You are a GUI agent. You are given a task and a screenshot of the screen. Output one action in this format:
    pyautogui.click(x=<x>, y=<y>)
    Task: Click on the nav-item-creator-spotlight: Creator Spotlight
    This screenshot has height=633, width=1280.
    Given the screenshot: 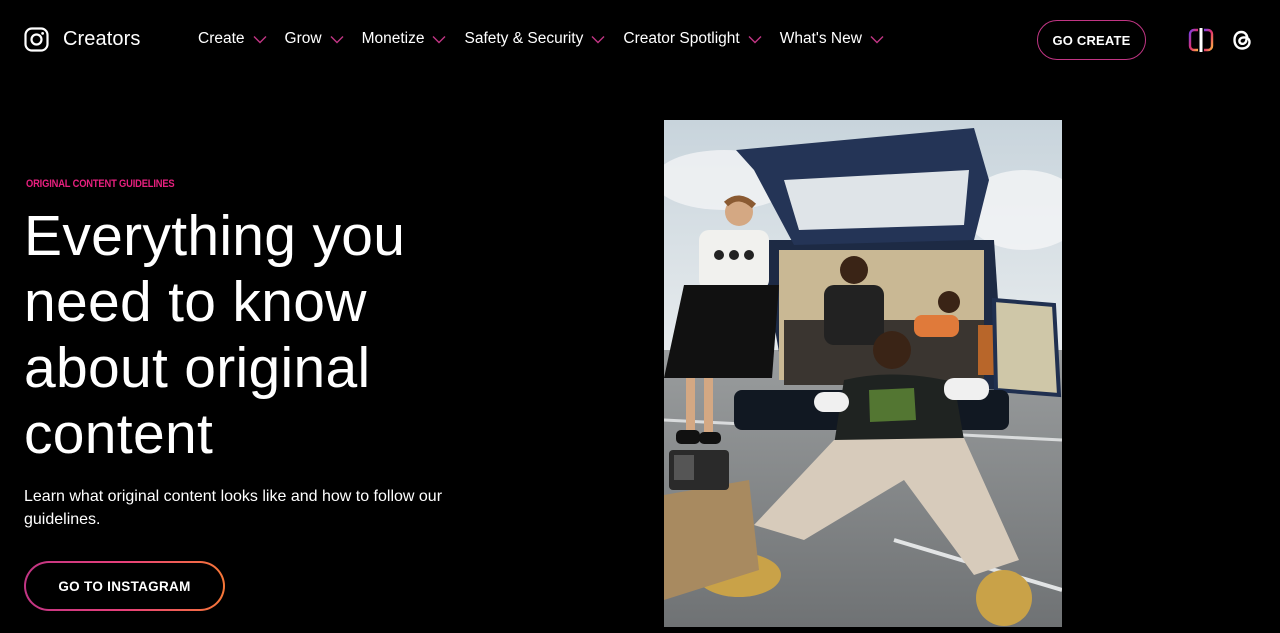 What is the action you would take?
    pyautogui.click(x=692, y=39)
    